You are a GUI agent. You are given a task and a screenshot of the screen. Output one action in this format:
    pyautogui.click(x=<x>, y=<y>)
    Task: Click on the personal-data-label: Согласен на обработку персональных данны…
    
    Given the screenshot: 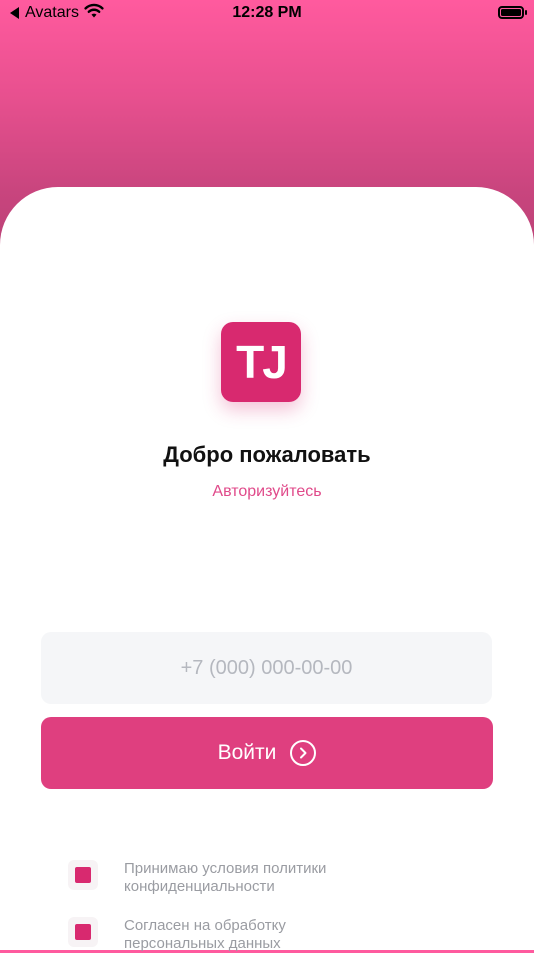 What is the action you would take?
    pyautogui.click(x=254, y=935)
    